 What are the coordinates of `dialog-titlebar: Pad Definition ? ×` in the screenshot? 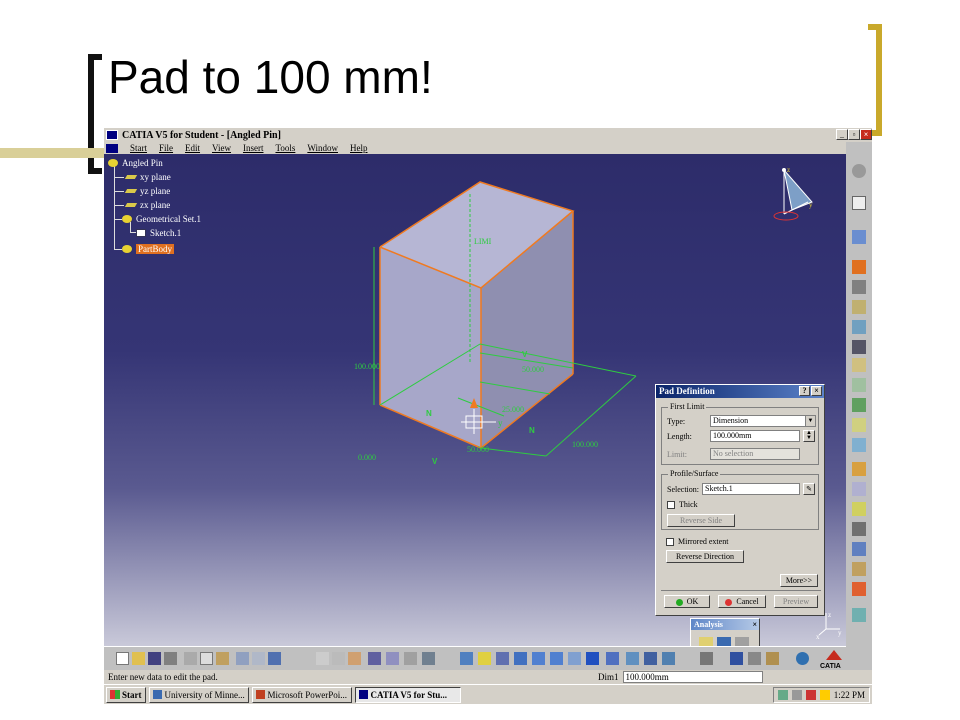 It's located at (740, 391).